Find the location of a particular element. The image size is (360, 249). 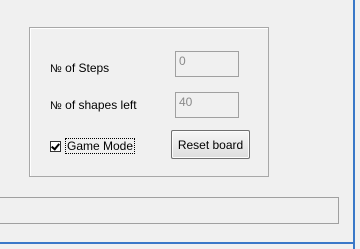

window-right-border is located at coordinates (354, 124).